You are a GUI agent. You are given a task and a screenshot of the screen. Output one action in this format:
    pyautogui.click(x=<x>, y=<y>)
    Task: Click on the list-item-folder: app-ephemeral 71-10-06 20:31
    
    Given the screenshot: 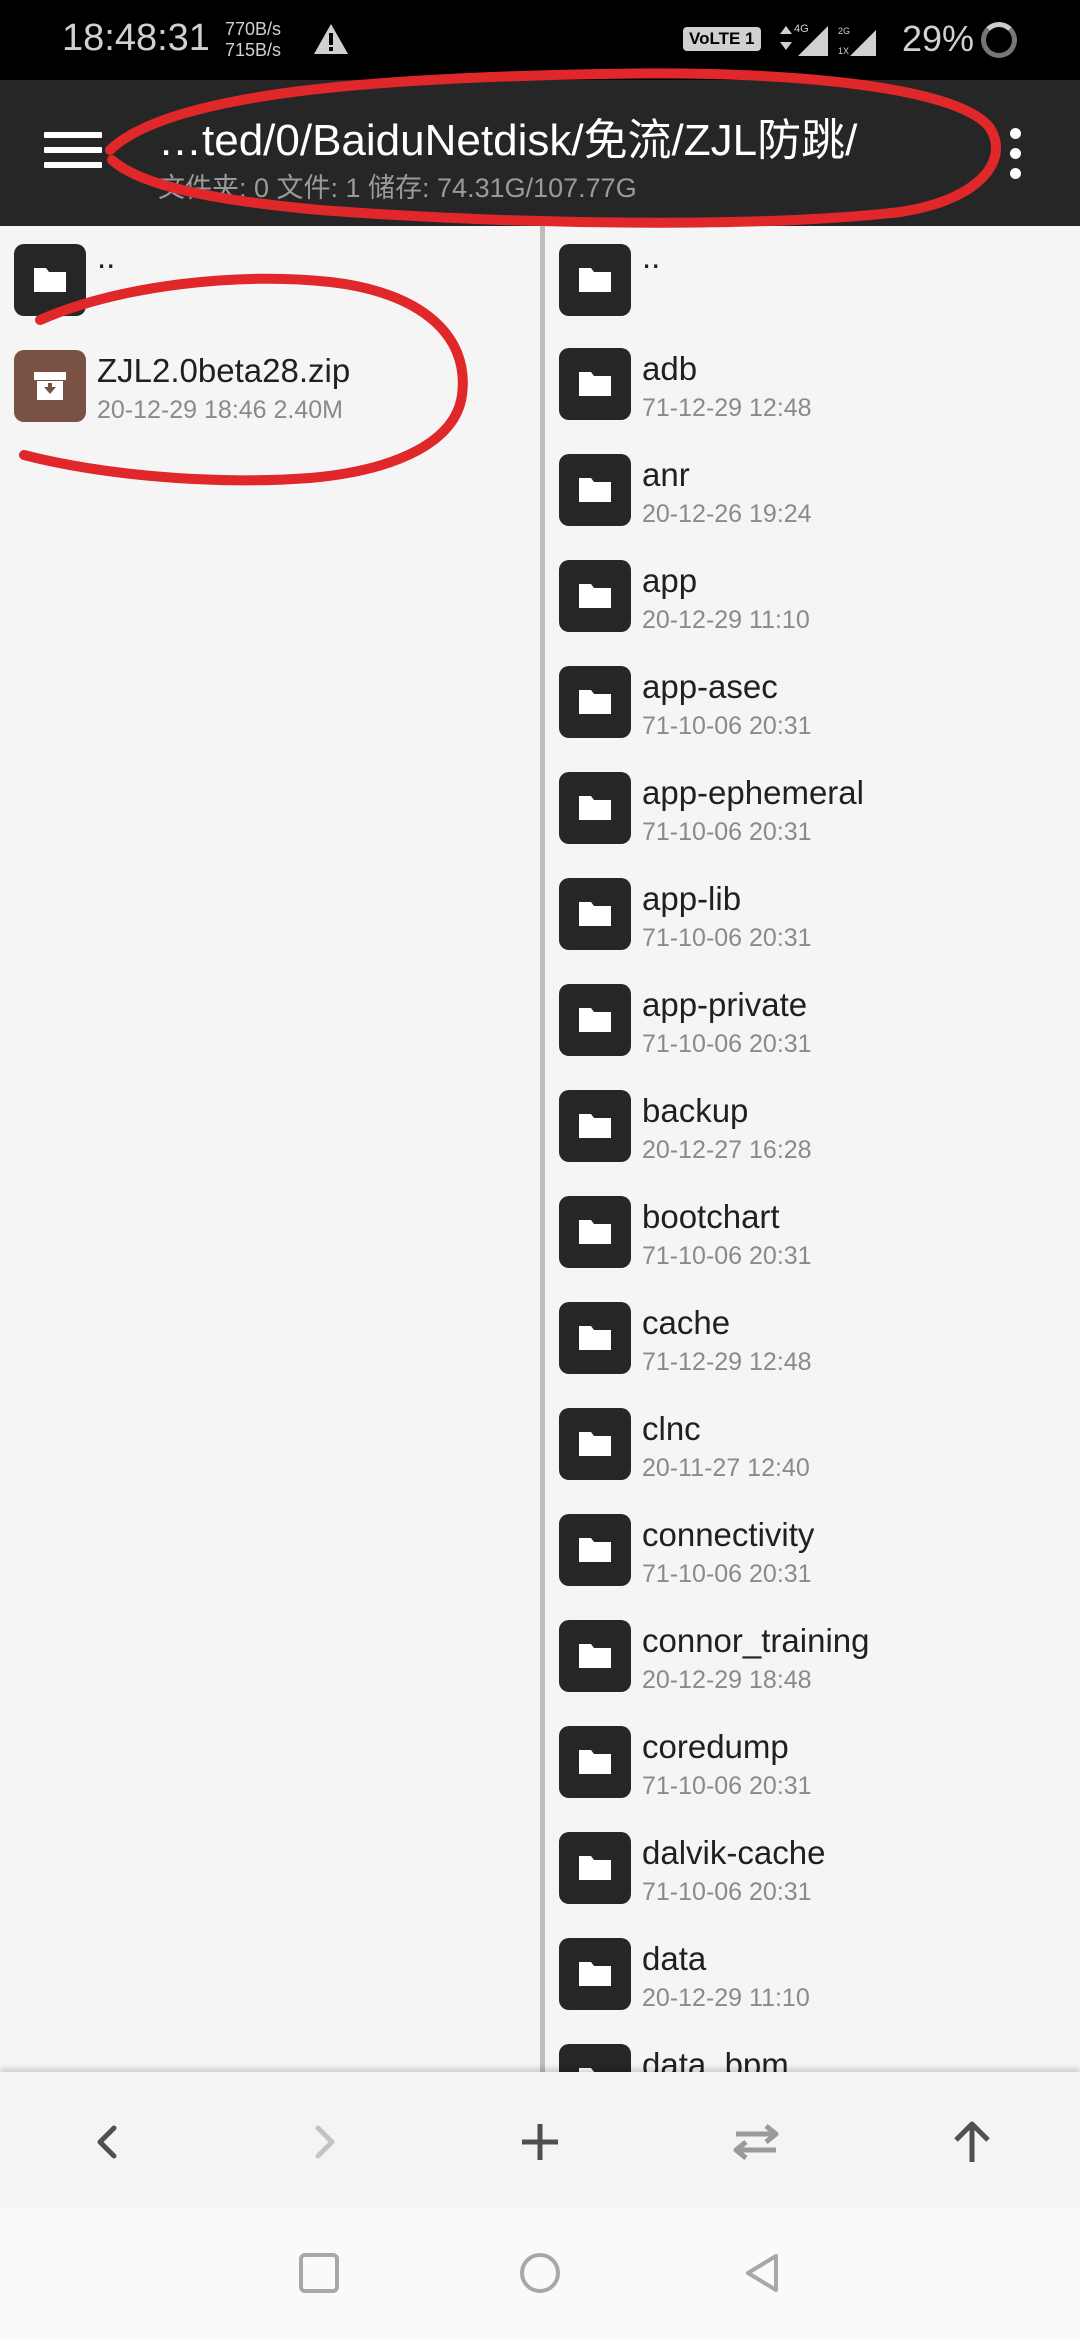 What is the action you would take?
    pyautogui.click(x=812, y=807)
    